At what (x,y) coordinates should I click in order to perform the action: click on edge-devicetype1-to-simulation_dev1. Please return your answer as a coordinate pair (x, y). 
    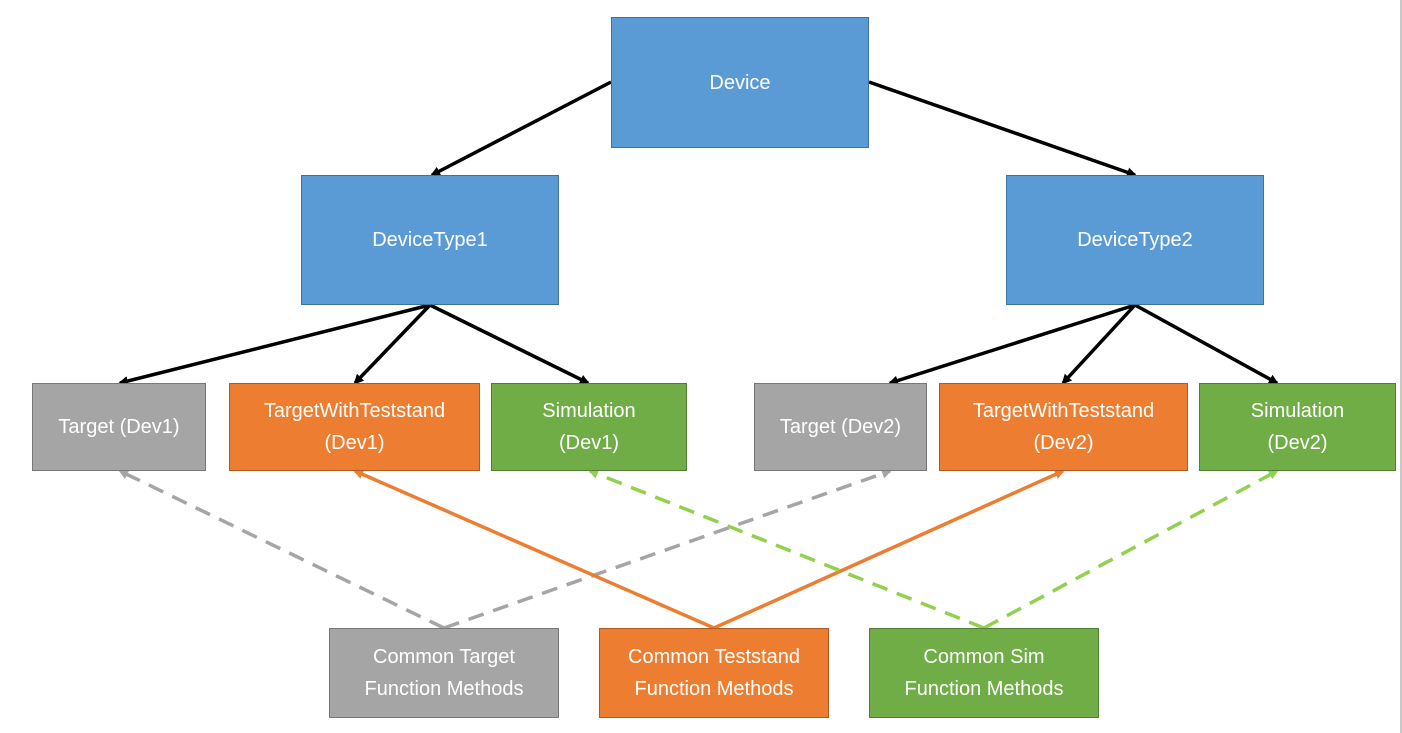
    Looking at the image, I should click on (509, 344).